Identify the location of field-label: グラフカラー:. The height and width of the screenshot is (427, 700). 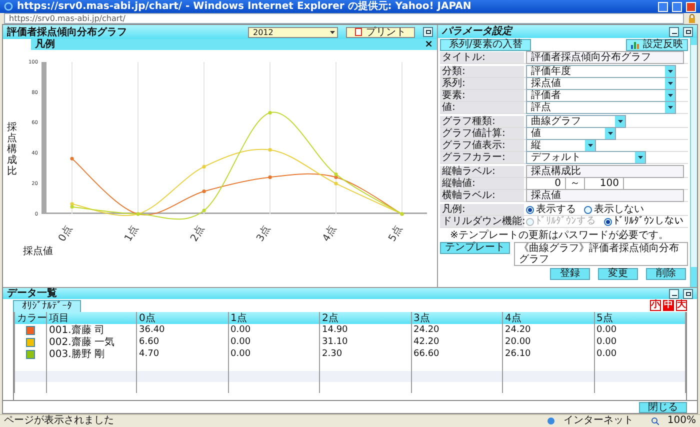
(482, 157).